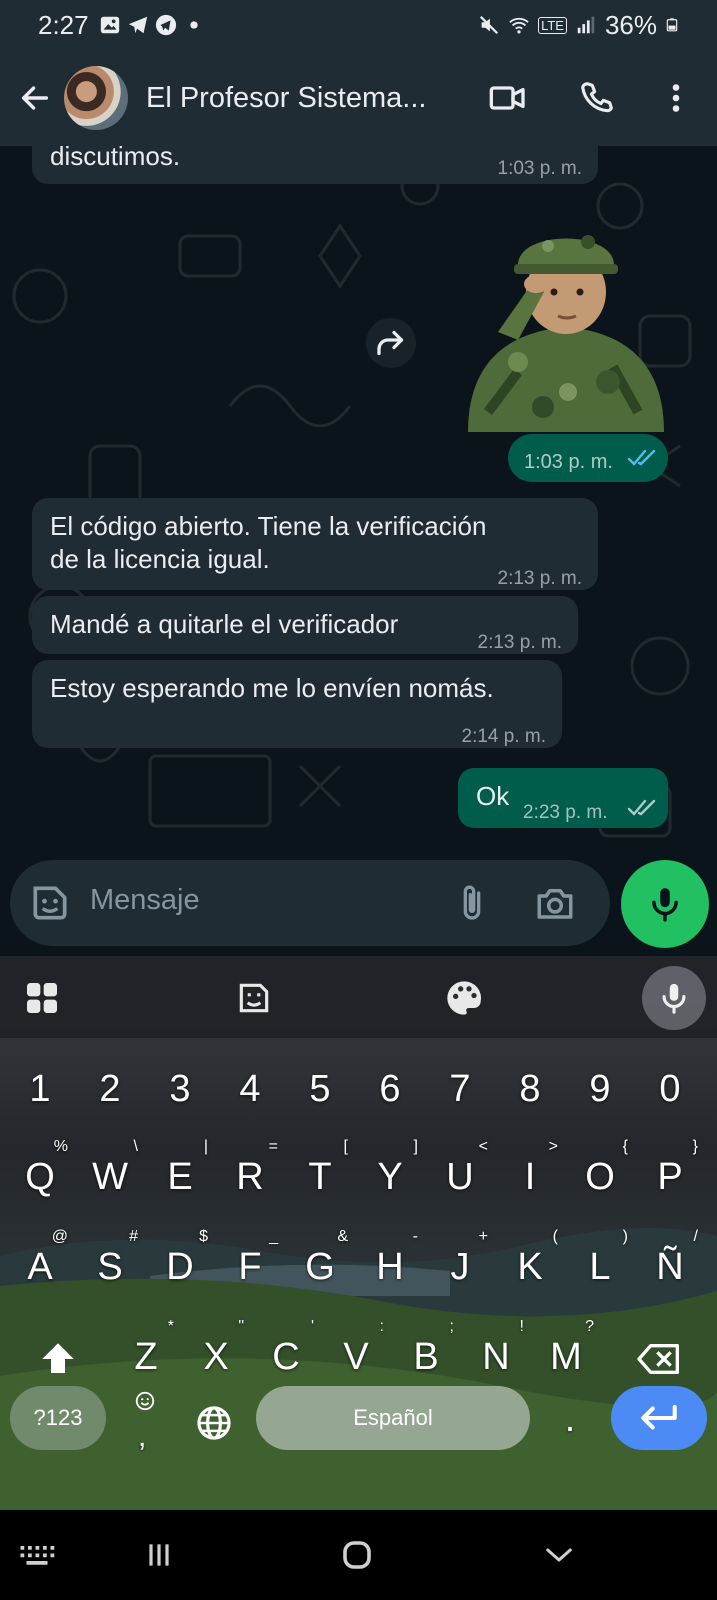  Describe the element at coordinates (460, 1089) in the screenshot. I see `key-7: 7` at that location.